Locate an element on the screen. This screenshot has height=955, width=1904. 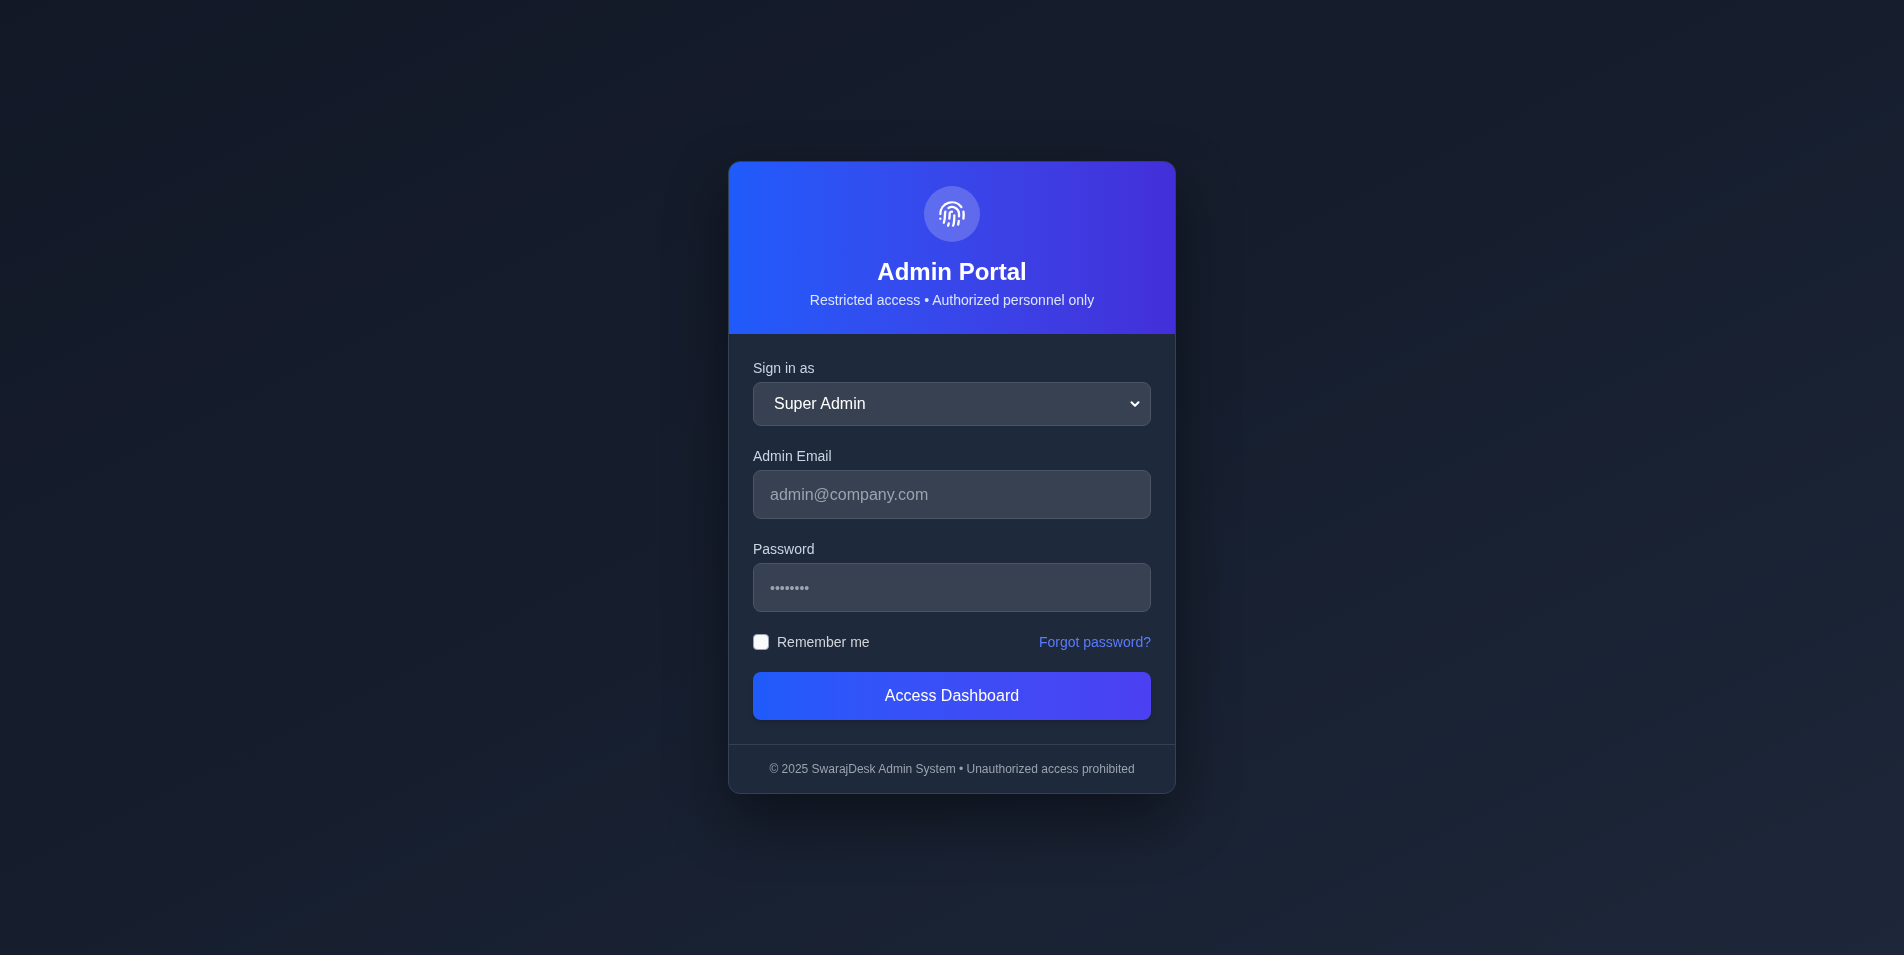
portal-title: Admin Portal is located at coordinates (952, 272).